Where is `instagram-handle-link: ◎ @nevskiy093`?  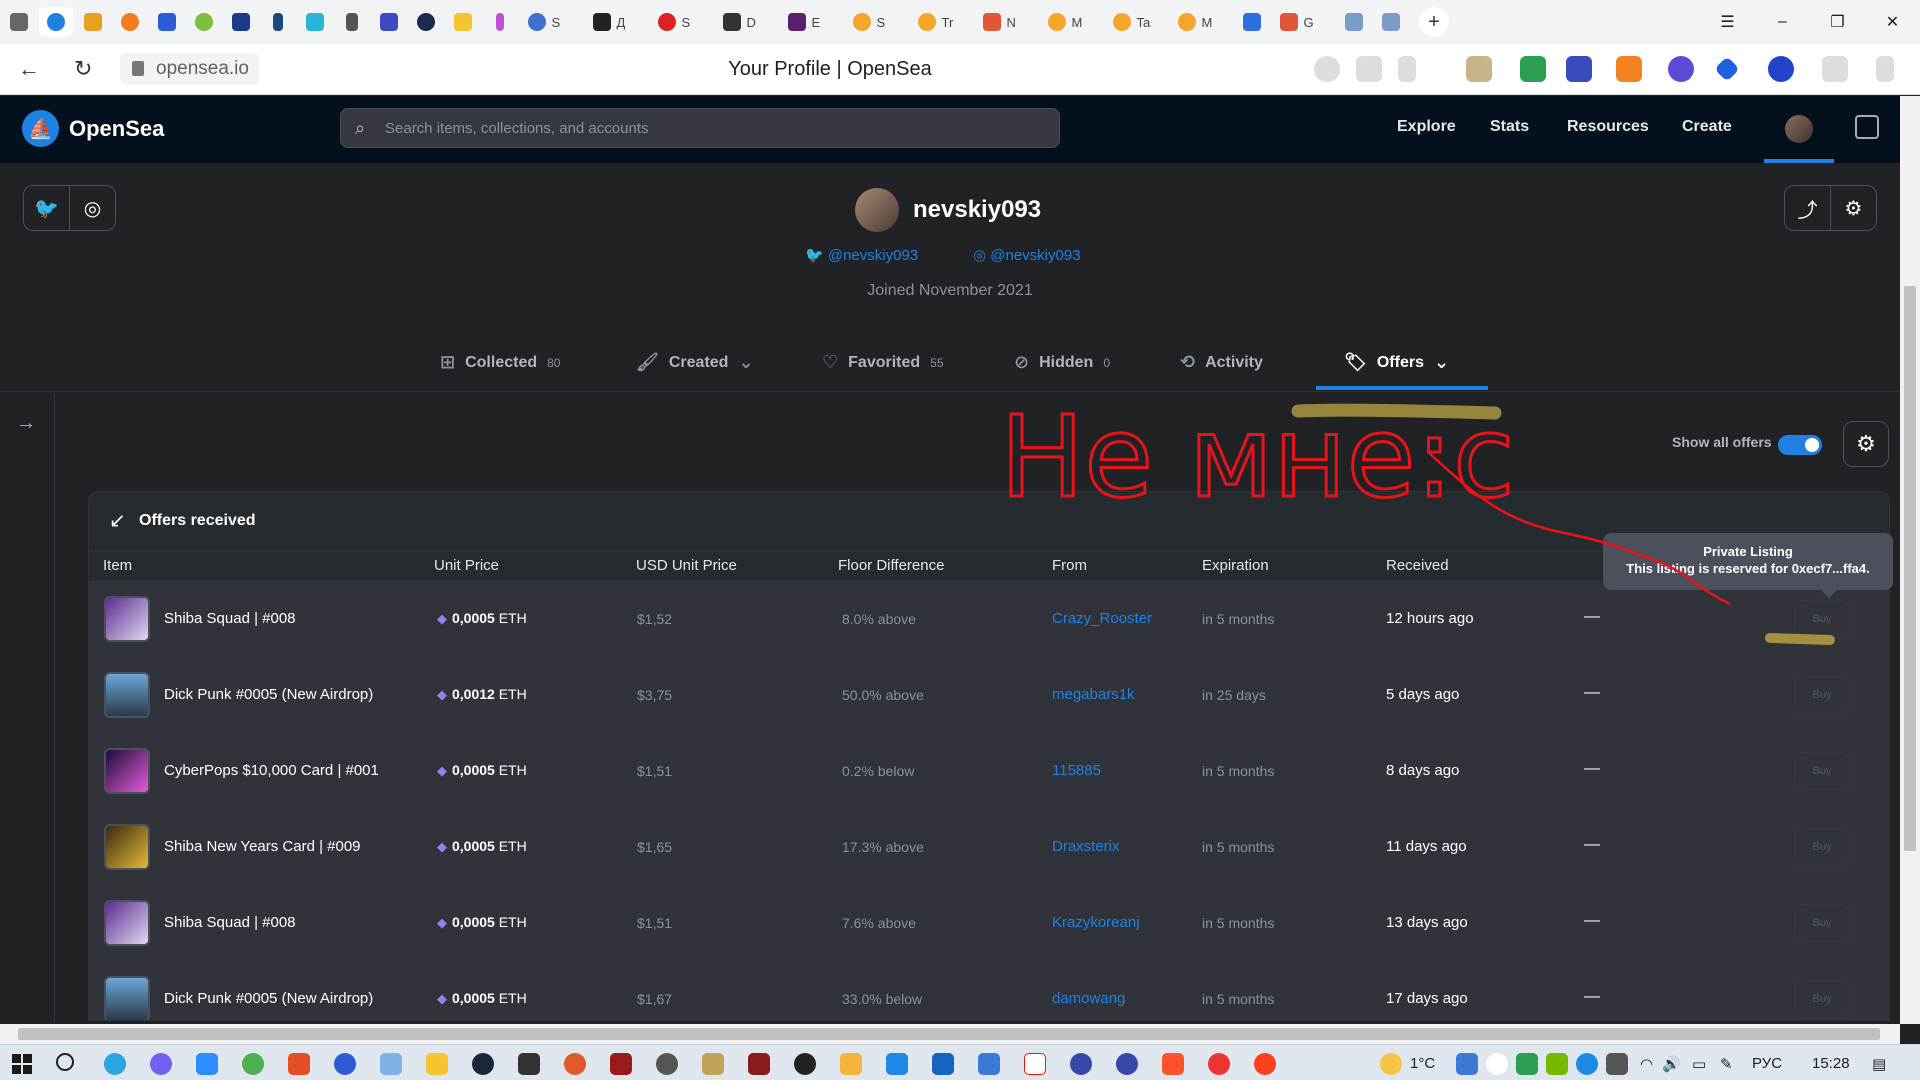 instagram-handle-link: ◎ @nevskiy093 is located at coordinates (1027, 255).